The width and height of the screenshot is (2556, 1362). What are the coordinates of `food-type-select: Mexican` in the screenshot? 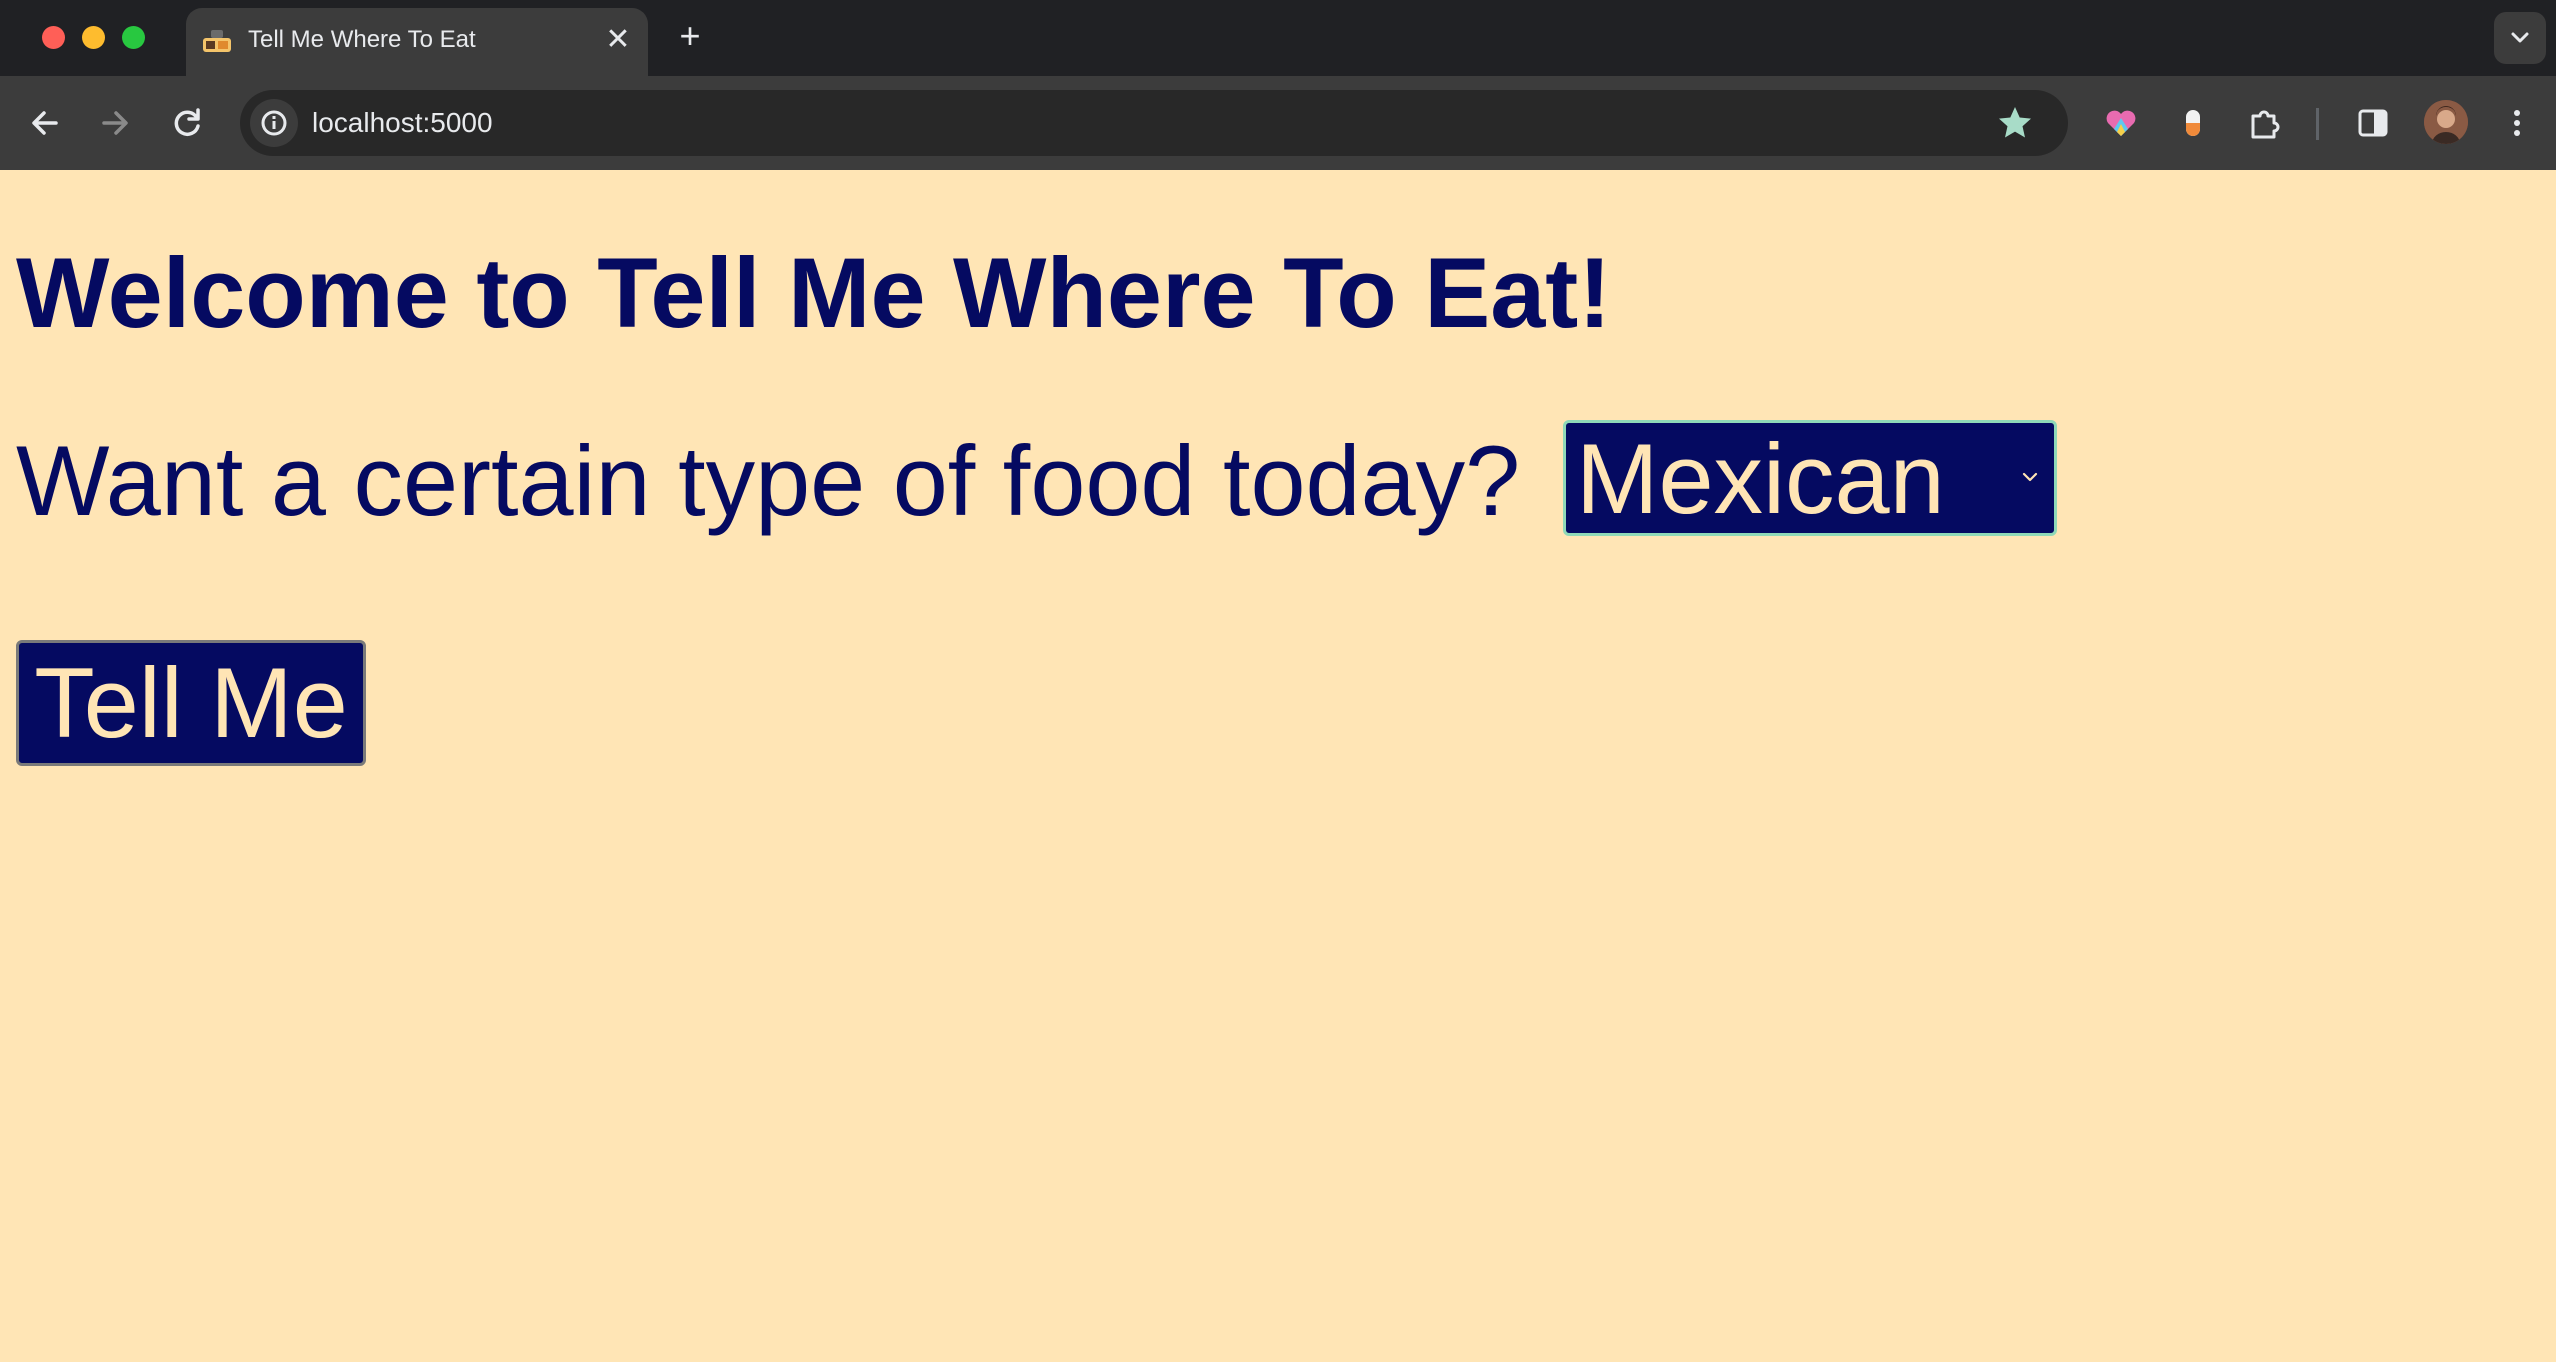 It's located at (1810, 478).